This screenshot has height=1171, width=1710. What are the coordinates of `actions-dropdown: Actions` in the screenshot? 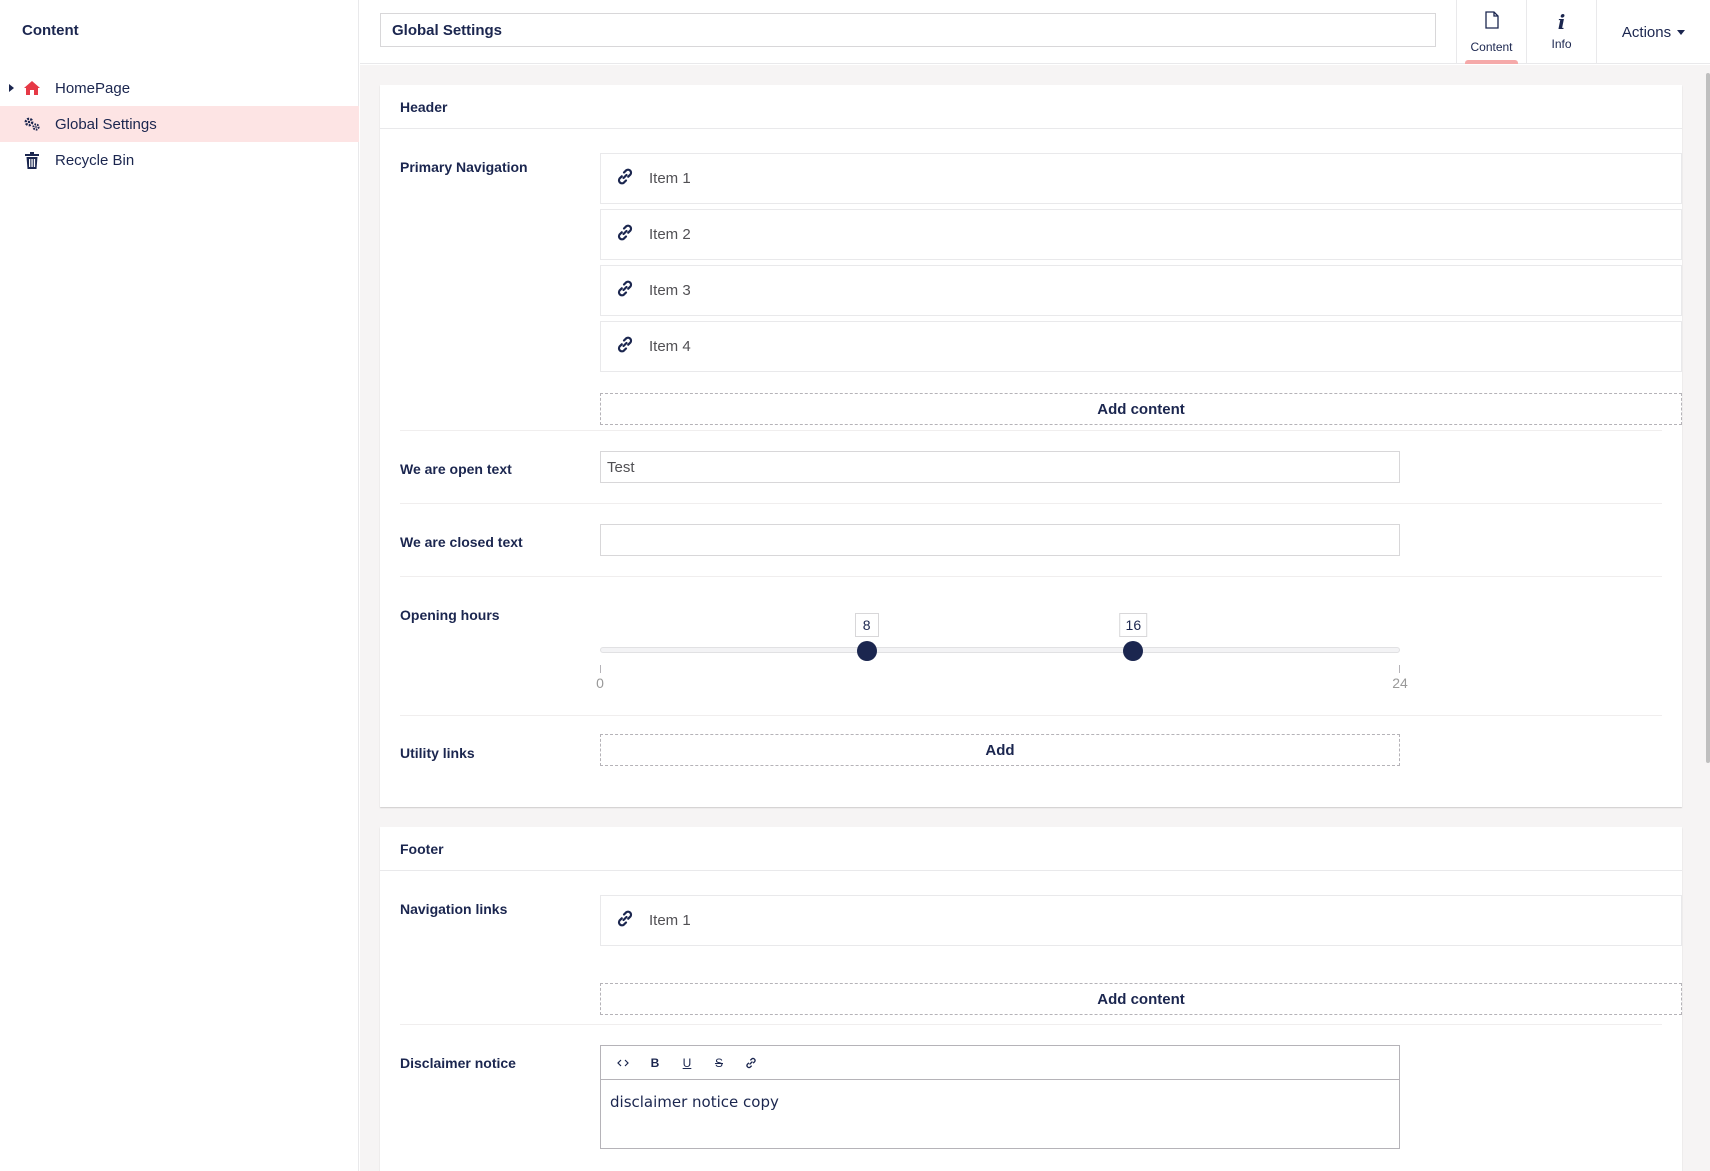 It's located at (1653, 32).